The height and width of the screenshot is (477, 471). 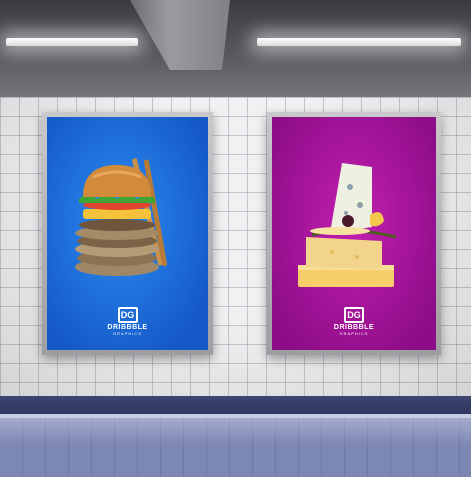 I want to click on floor, so click(x=235, y=445).